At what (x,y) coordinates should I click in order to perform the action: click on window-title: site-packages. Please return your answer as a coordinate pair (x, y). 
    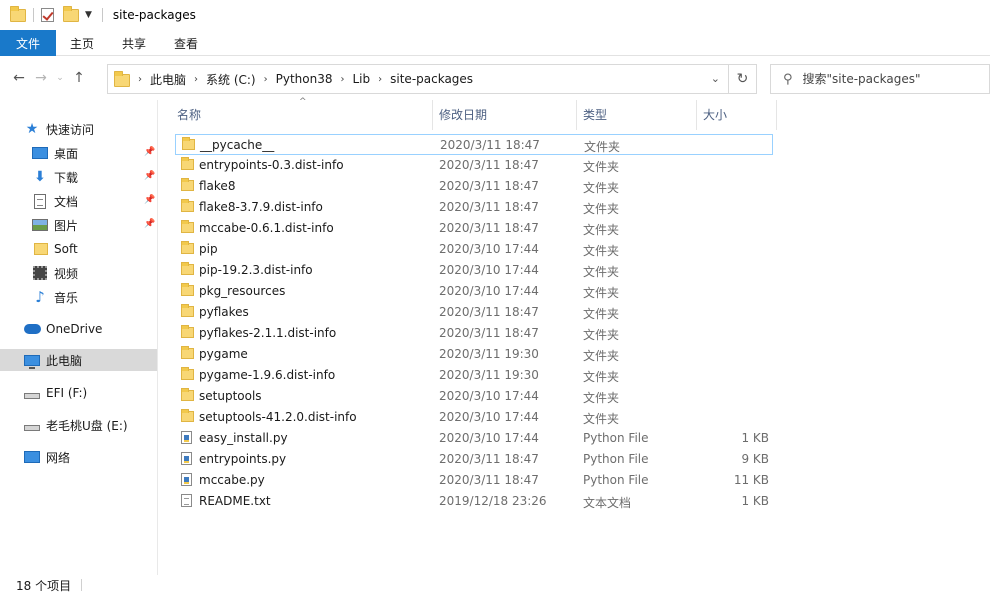
    Looking at the image, I should click on (154, 15).